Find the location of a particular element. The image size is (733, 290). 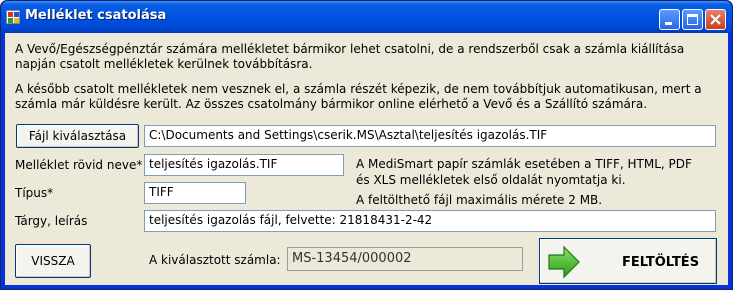

short-name-field: teljesítés igazolás.TIF is located at coordinates (244, 165).